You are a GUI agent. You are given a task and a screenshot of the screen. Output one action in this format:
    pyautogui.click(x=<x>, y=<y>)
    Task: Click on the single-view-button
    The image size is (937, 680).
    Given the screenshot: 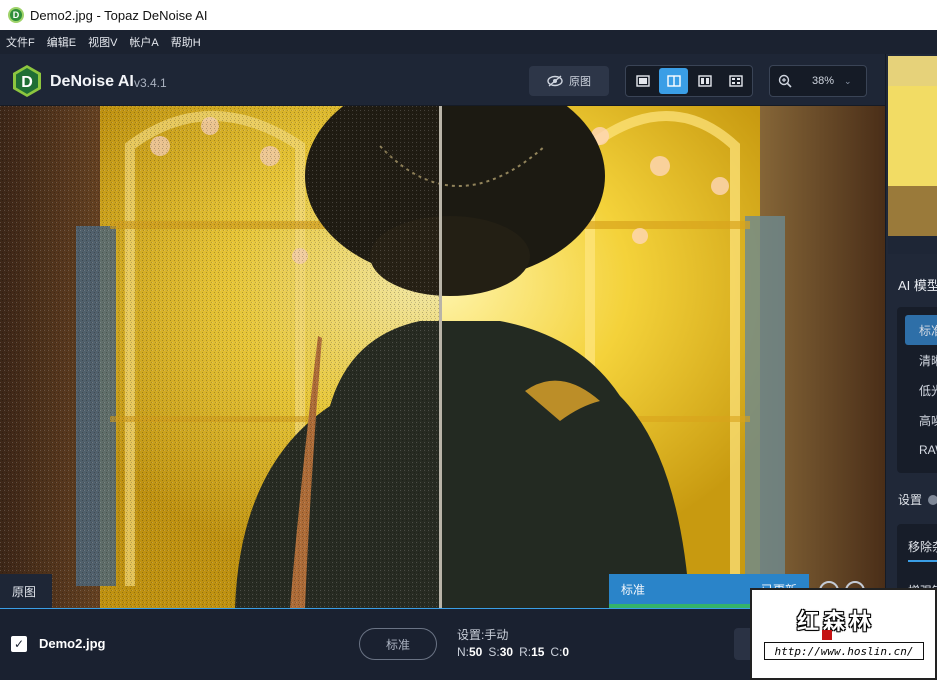 What is the action you would take?
    pyautogui.click(x=642, y=81)
    